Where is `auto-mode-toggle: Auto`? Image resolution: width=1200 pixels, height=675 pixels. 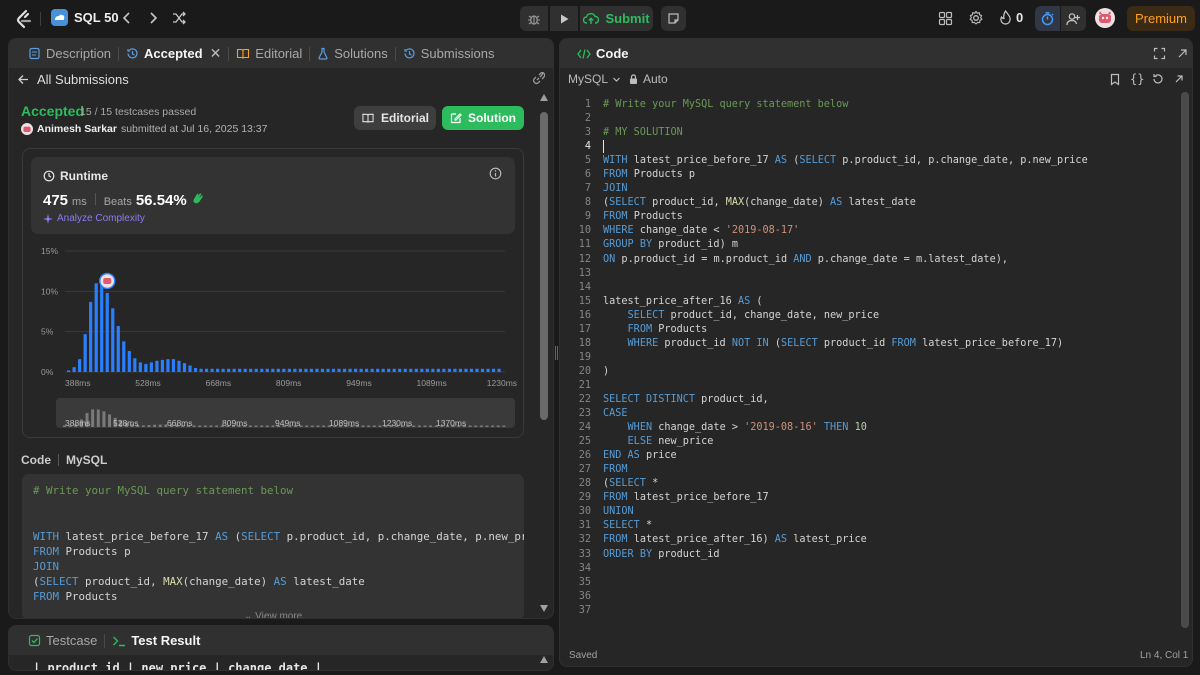 auto-mode-toggle: Auto is located at coordinates (648, 79).